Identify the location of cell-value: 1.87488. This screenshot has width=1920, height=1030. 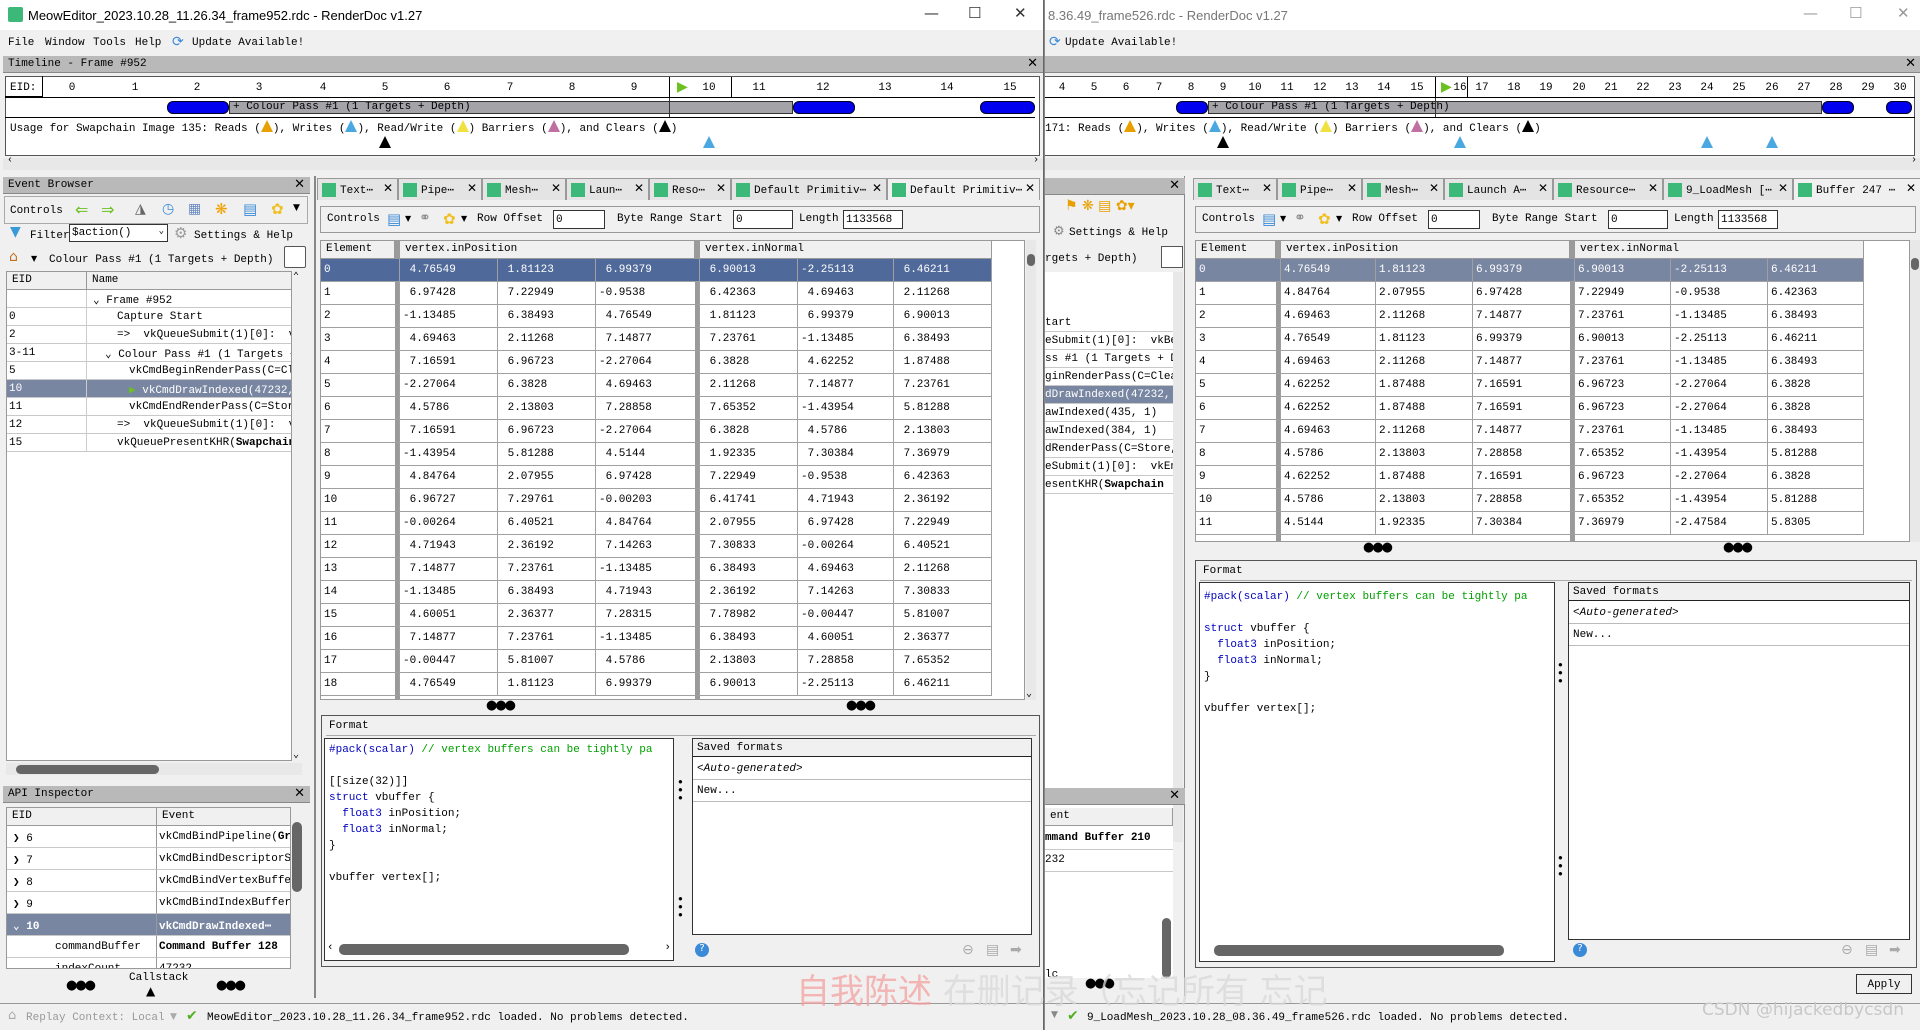
(943, 362).